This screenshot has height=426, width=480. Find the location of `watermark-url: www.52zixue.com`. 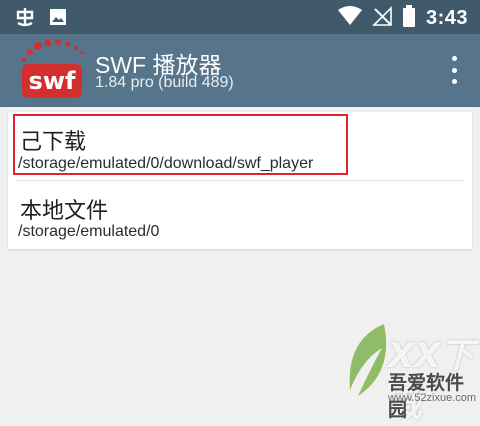

watermark-url: www.52zixue.com is located at coordinates (432, 398).